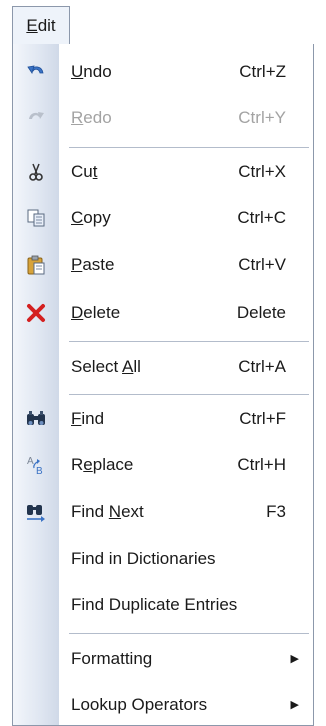 The image size is (326, 726). I want to click on menu-item-label: Delete, so click(96, 312).